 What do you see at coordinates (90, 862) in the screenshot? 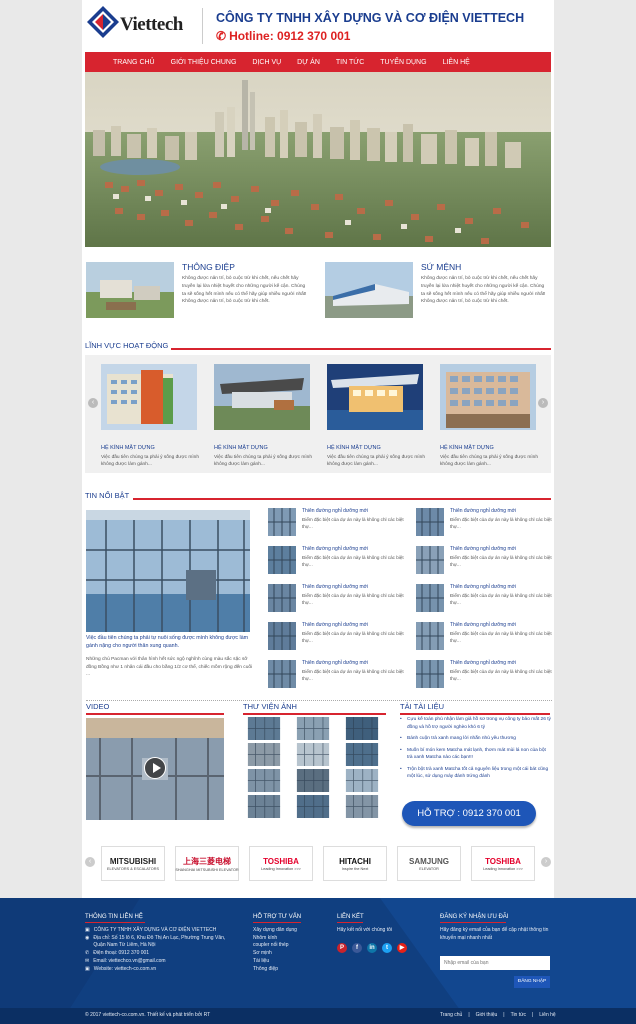
I see `partners-prev-icon: ‹` at bounding box center [90, 862].